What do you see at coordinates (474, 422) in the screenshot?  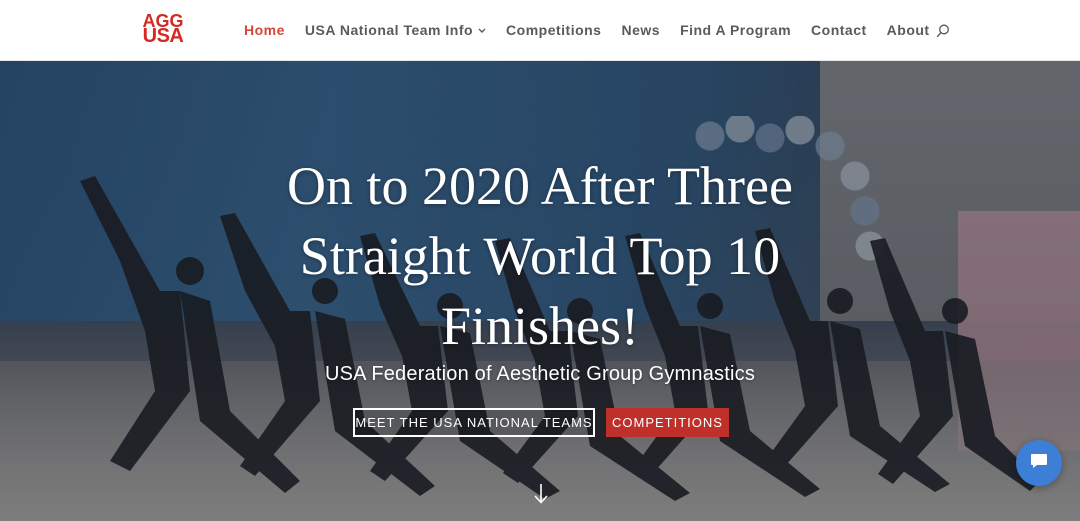 I see `meet-usa-national-teams-button: MEET THE USA NATIONAL TEAMS` at bounding box center [474, 422].